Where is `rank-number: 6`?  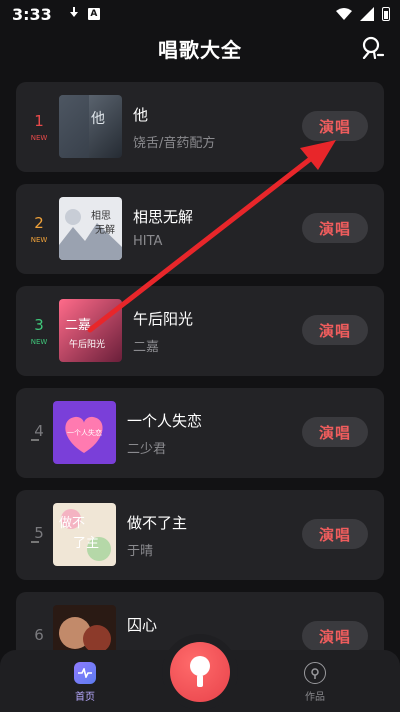 rank-number: 6 is located at coordinates (39, 635).